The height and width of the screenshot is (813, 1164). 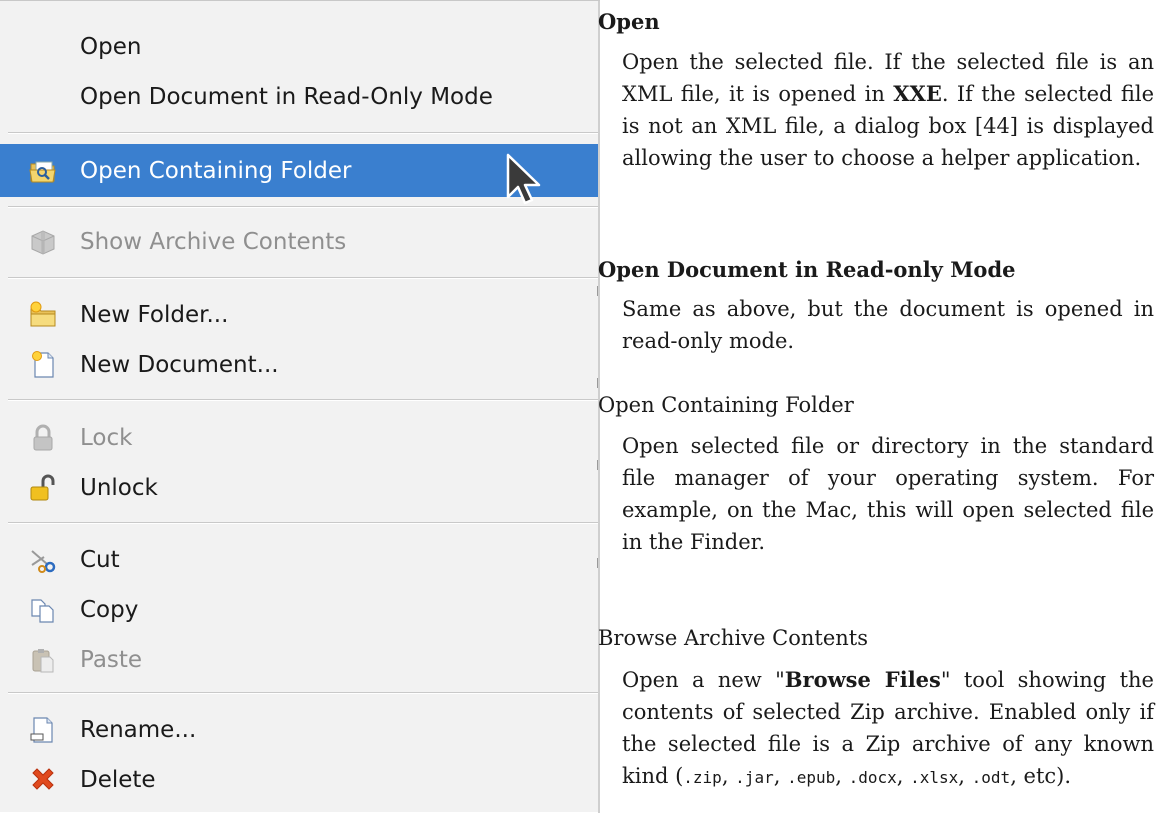 I want to click on menu-item-open-read-only: Open Document in Read-Only Mode, so click(x=299, y=97).